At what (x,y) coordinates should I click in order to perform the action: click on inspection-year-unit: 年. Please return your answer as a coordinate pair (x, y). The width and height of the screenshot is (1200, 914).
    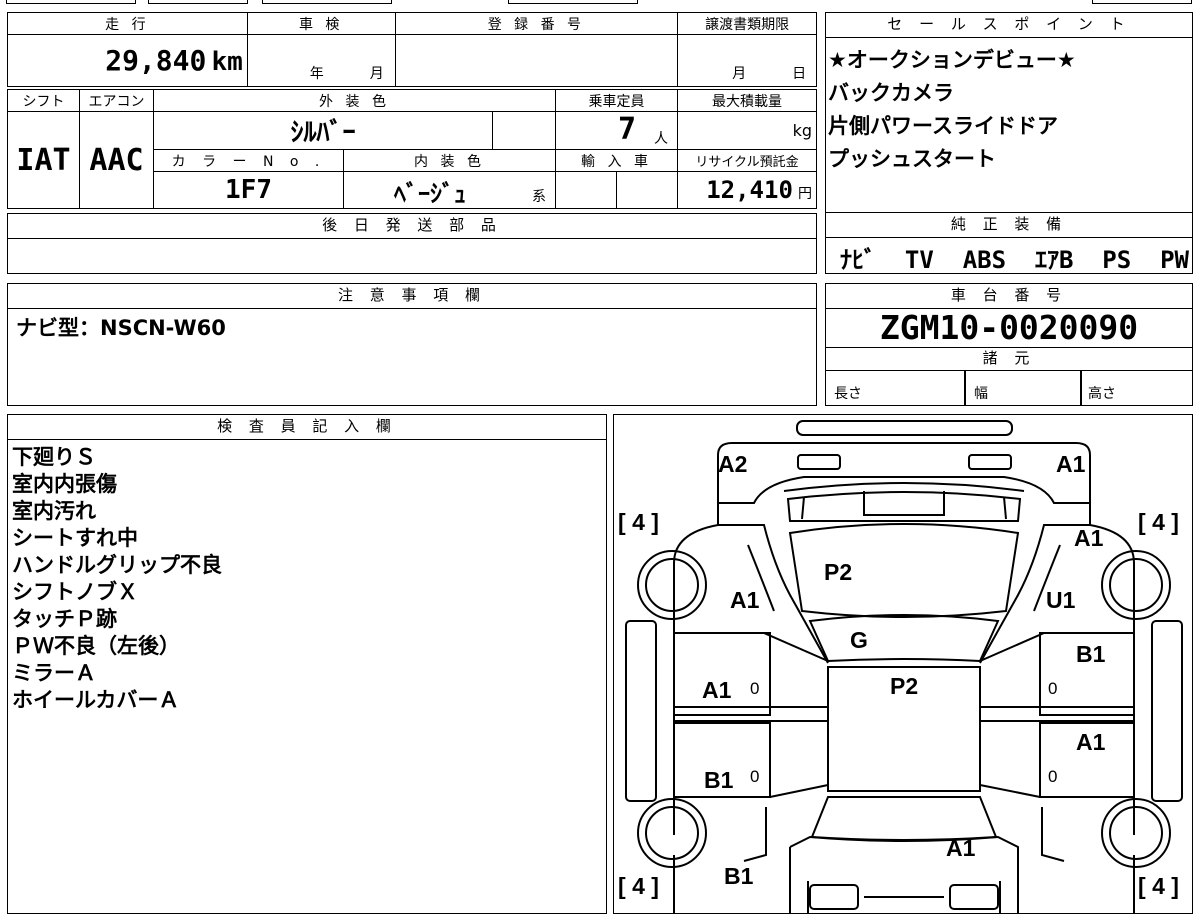
    Looking at the image, I should click on (316, 74).